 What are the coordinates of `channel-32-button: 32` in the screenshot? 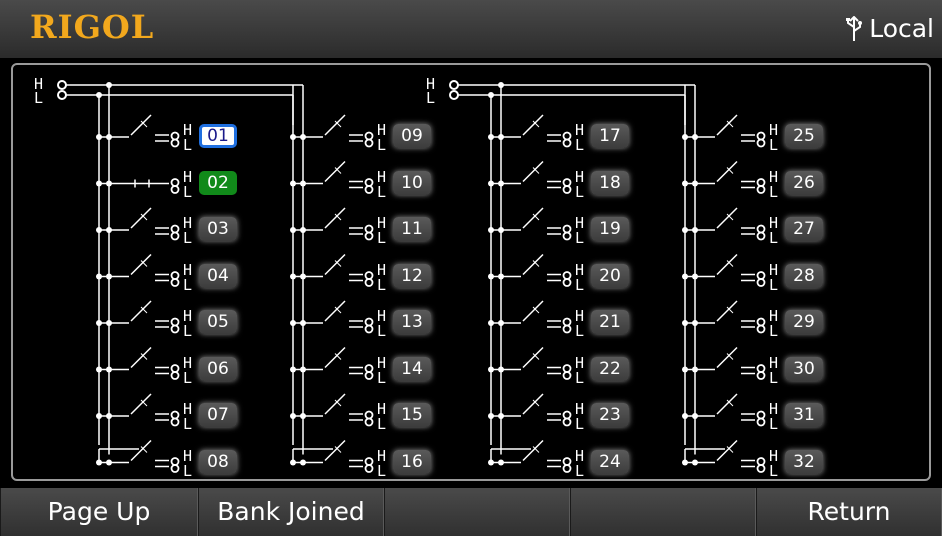 It's located at (804, 461).